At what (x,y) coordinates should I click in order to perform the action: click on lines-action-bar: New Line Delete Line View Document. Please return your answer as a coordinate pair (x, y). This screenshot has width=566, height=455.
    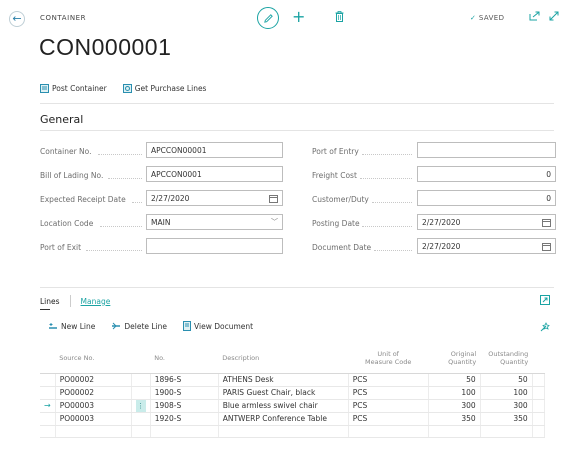
    Looking at the image, I should click on (150, 326).